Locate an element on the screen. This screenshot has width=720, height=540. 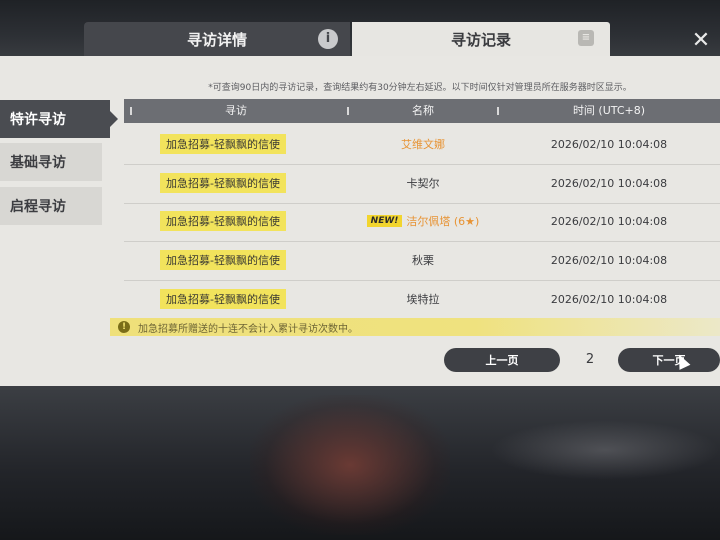
header-gacha: 寻访 is located at coordinates (236, 110).